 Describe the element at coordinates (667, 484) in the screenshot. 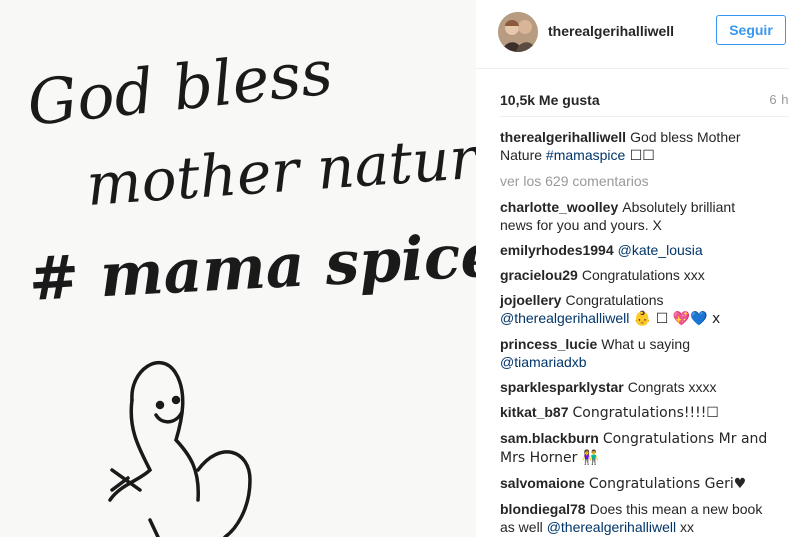

I see `comment-text: Congratulations Geri♥` at that location.